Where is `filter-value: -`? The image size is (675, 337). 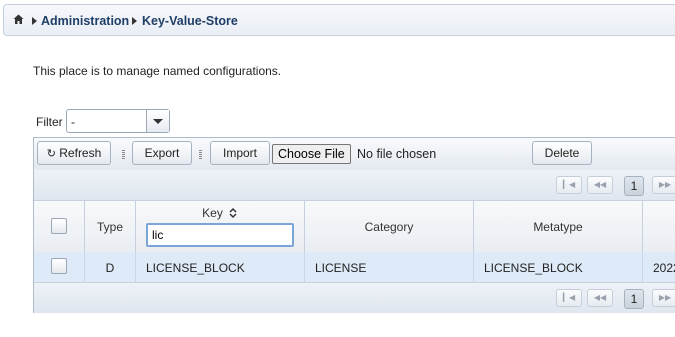
filter-value: - is located at coordinates (73, 122).